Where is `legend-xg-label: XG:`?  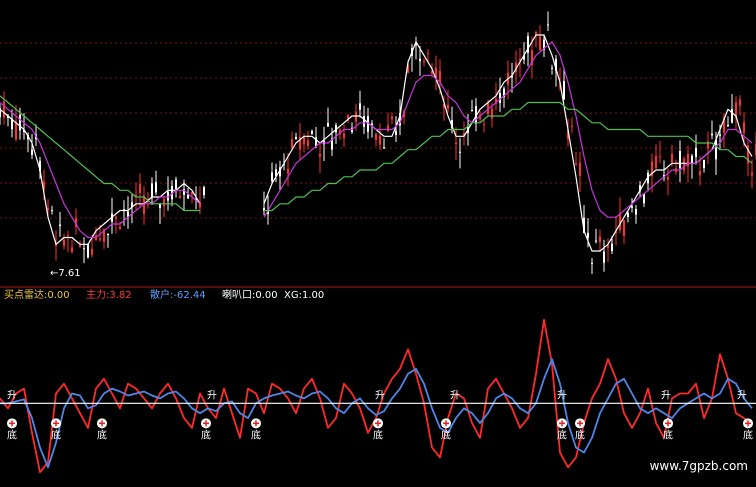
legend-xg-label: XG: is located at coordinates (293, 295).